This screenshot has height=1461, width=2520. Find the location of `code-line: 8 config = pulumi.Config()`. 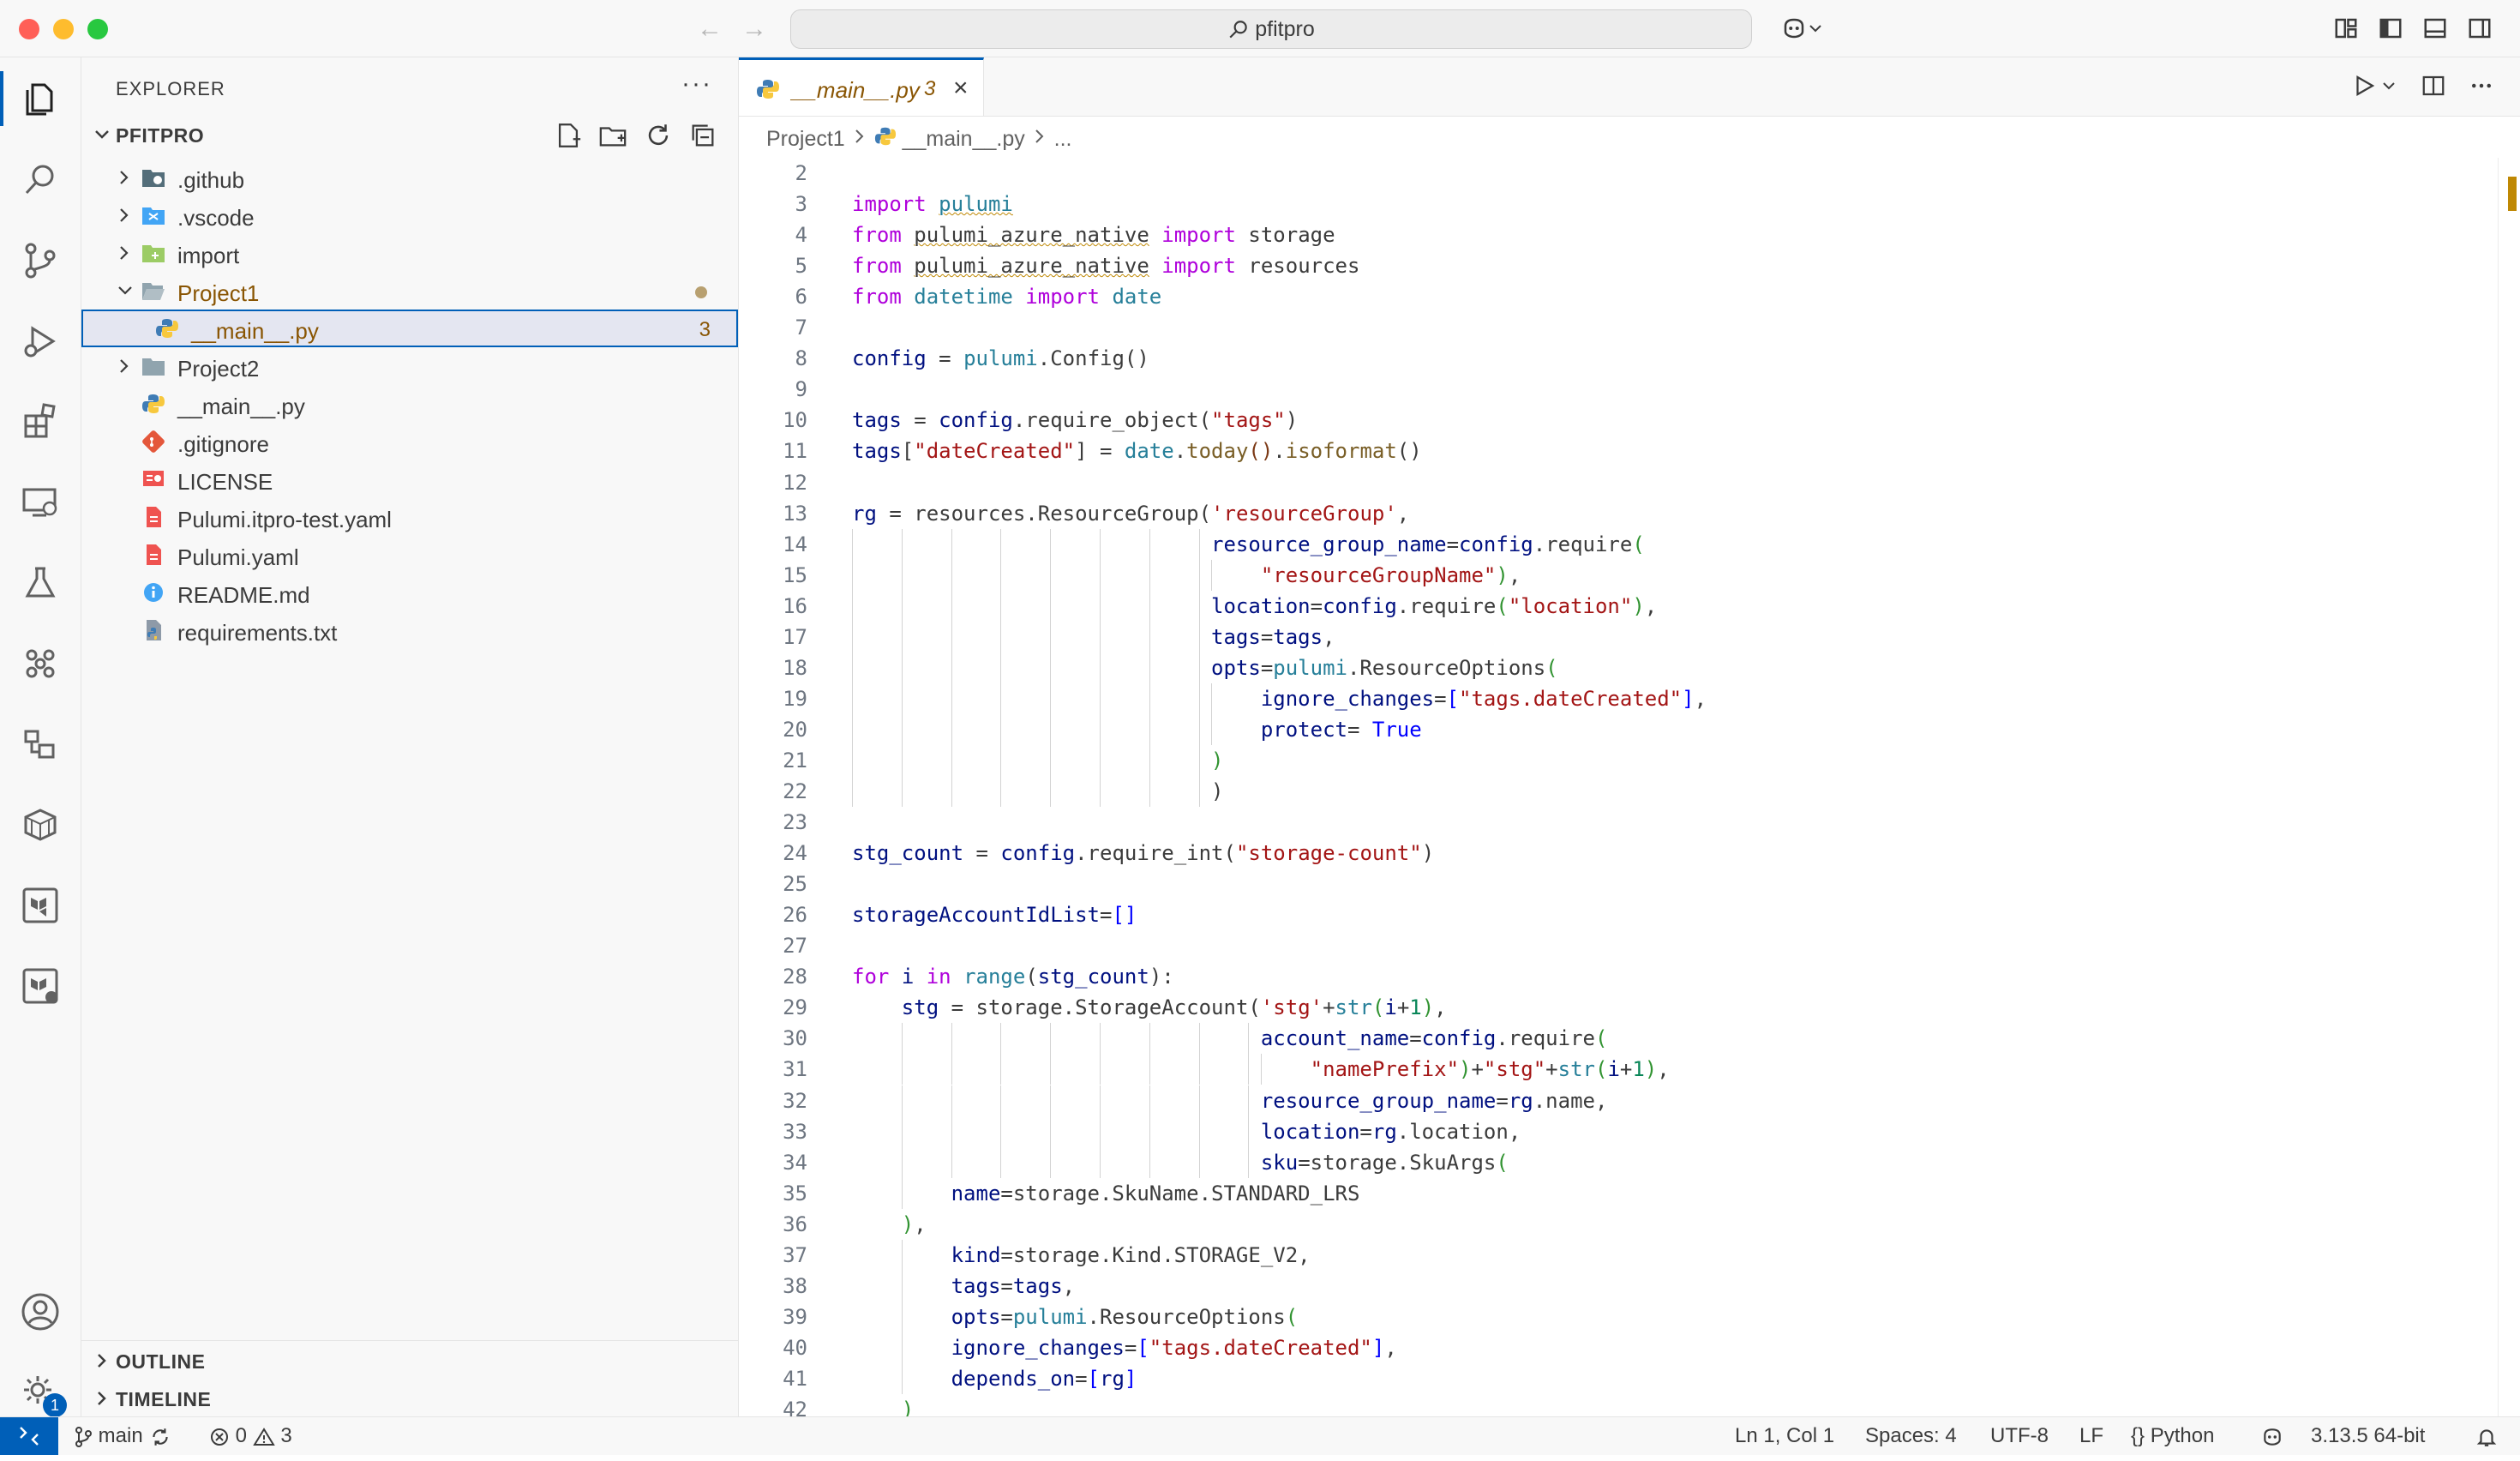

code-line: 8 config = pulumi.Config() is located at coordinates (1617, 358).